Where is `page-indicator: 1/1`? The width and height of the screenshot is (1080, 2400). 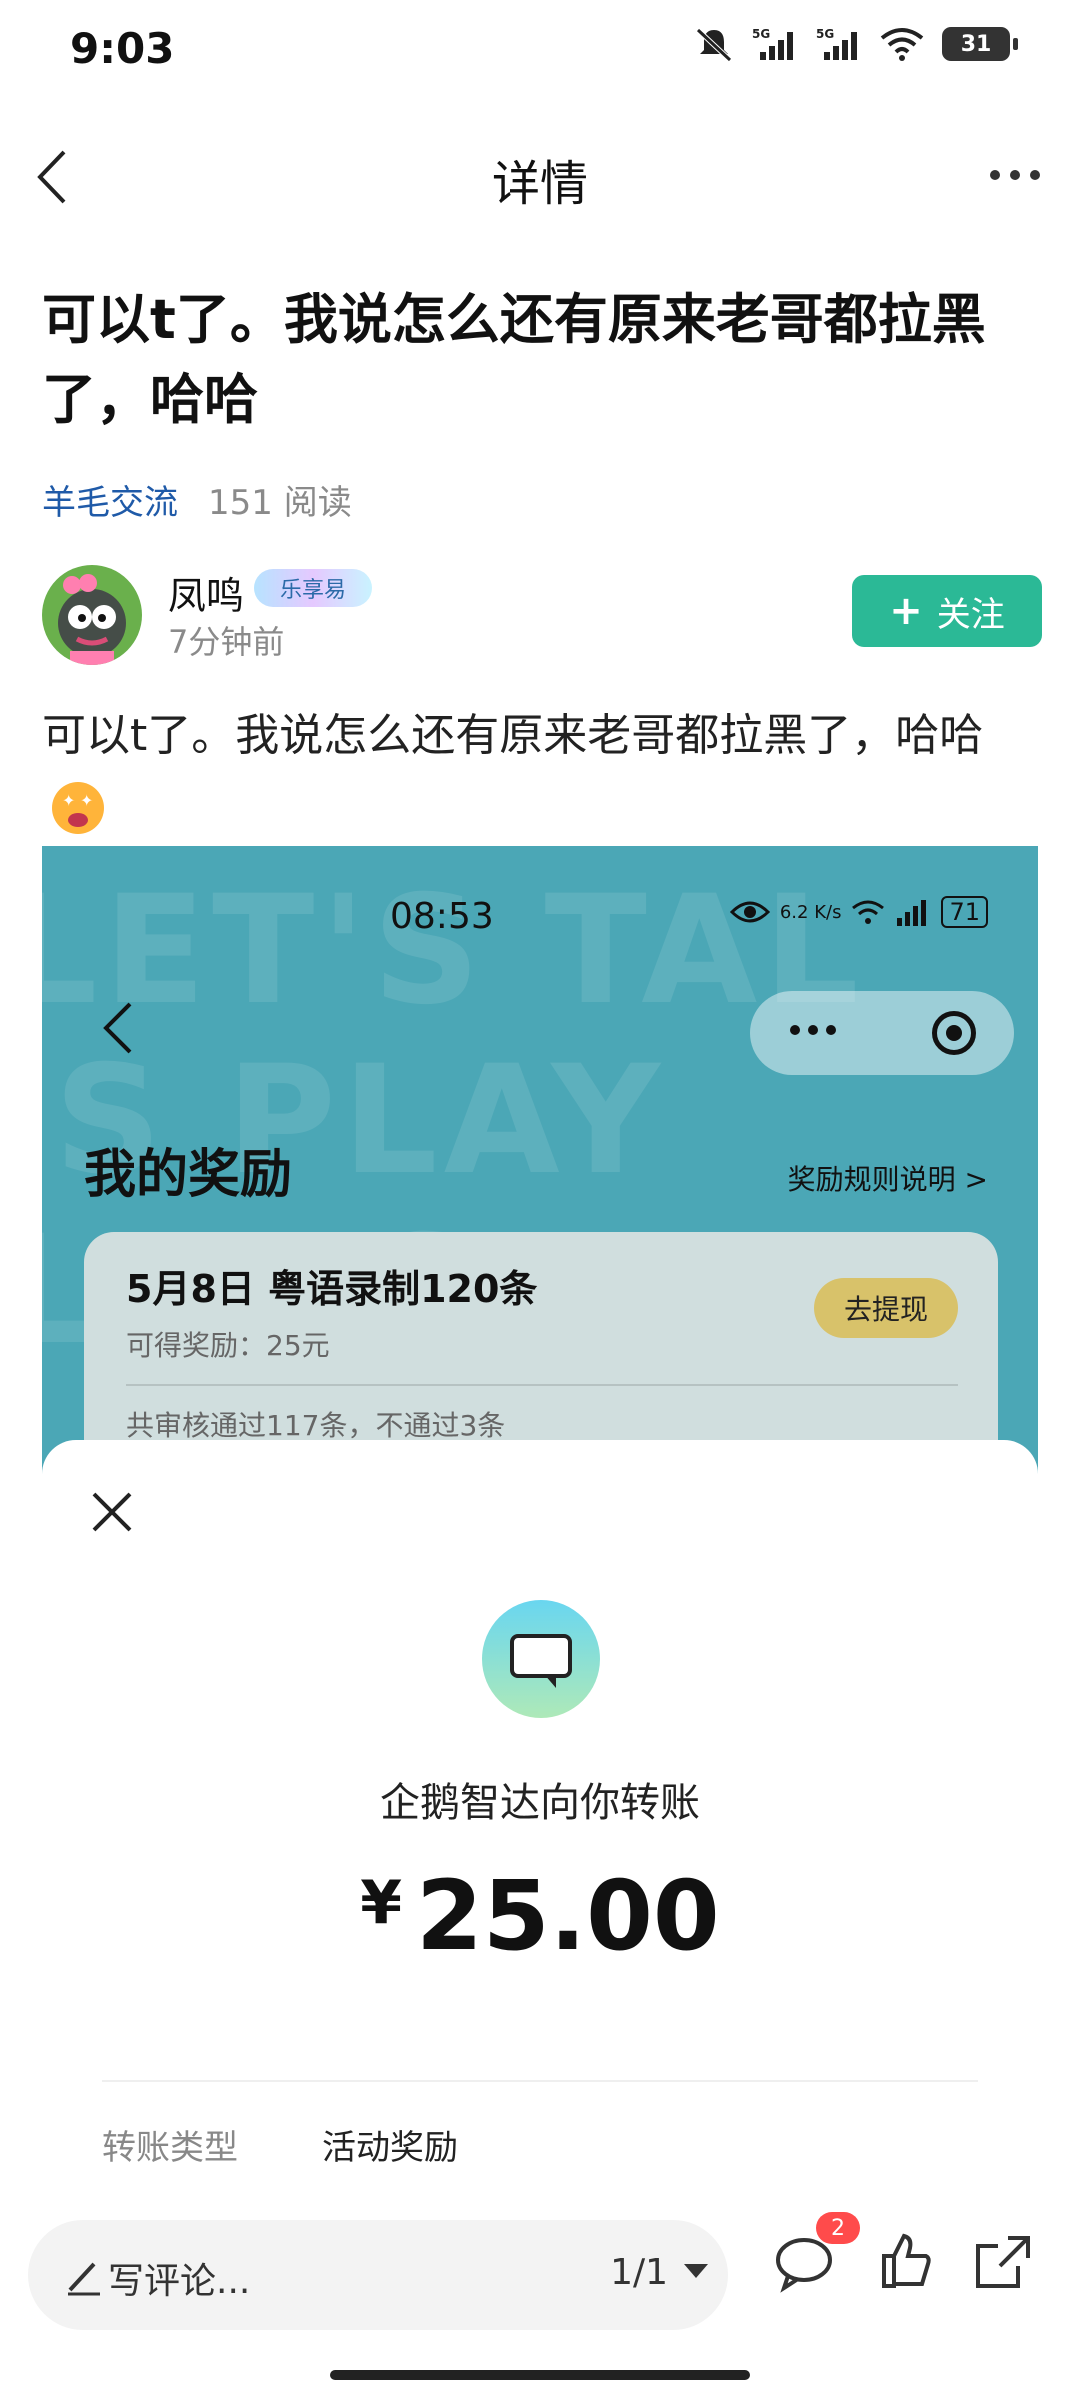
page-indicator: 1/1 is located at coordinates (639, 2272).